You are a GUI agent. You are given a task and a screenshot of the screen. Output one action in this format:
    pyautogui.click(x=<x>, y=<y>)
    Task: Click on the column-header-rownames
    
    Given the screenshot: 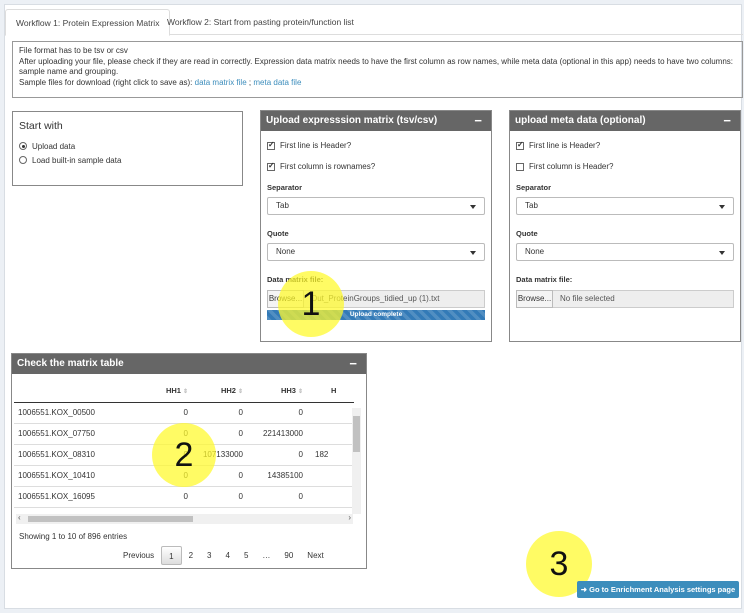 What is the action you would take?
    pyautogui.click(x=74, y=391)
    